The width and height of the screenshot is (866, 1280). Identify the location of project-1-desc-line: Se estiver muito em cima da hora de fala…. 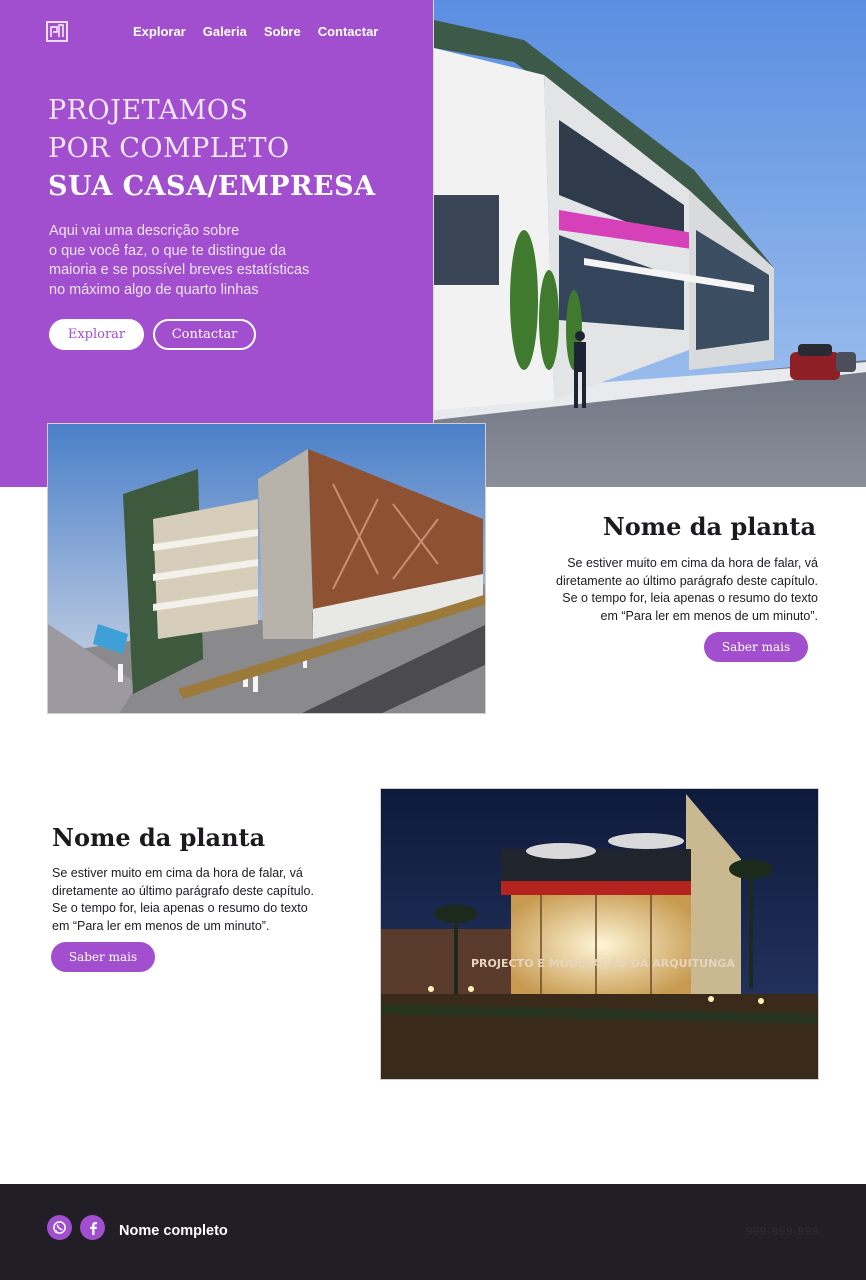
(692, 563).